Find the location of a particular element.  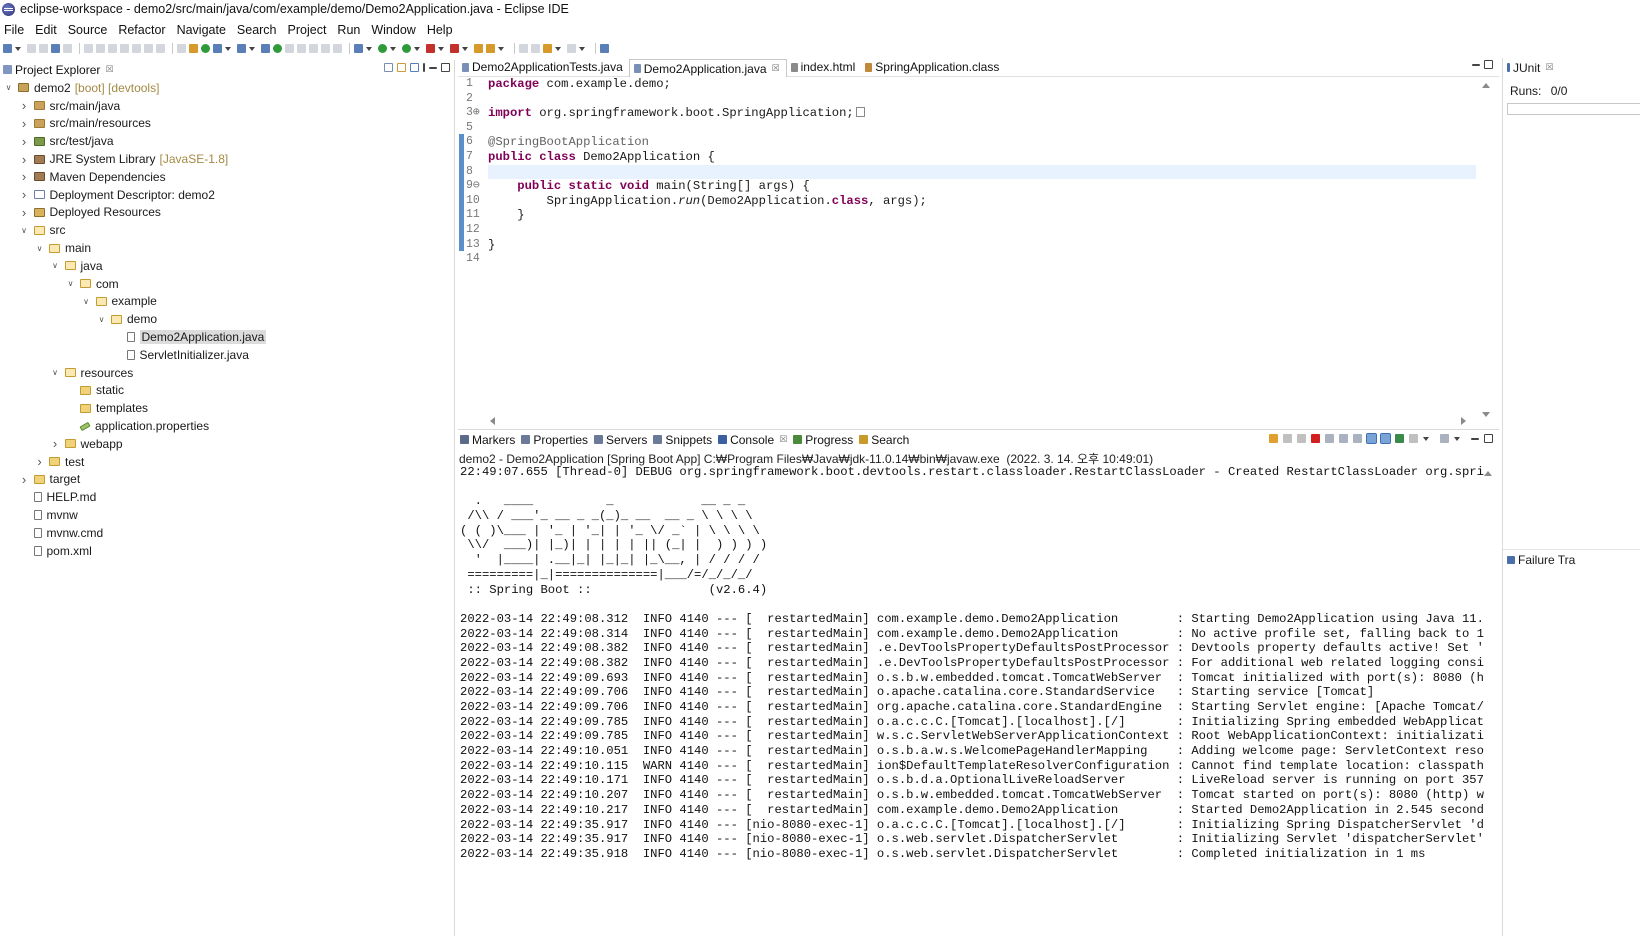

pin-console-icon is located at coordinates (1399, 438).